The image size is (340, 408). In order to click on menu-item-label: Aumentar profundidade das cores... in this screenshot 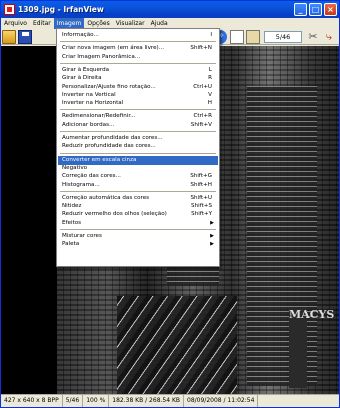, I will do `click(112, 138)`.